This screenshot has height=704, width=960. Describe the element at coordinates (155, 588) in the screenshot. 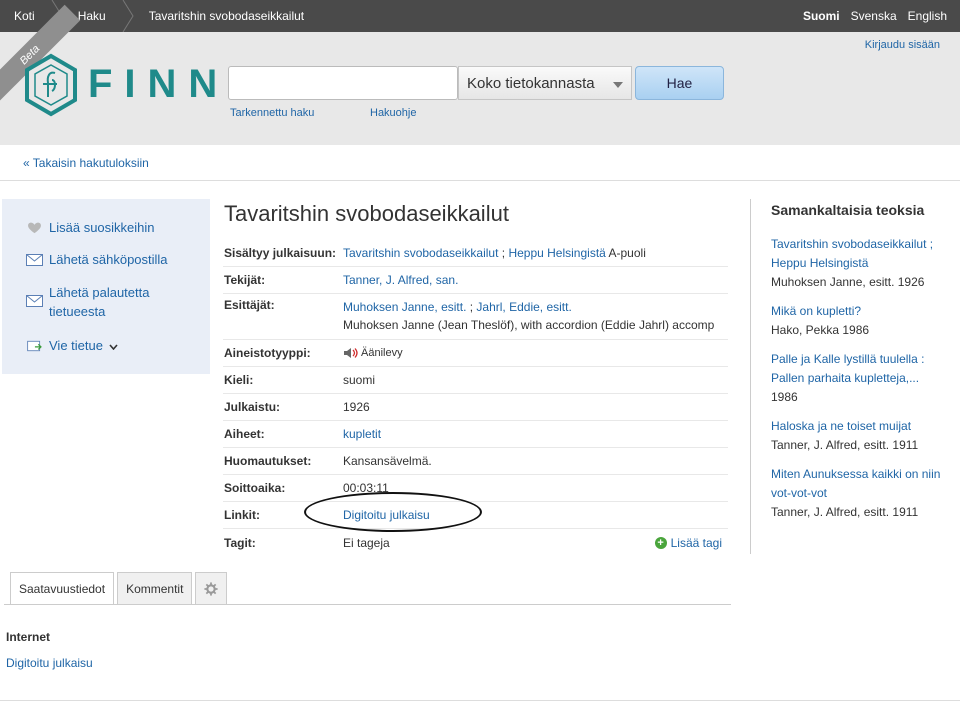

I see `tab-comments: Kommentit` at that location.